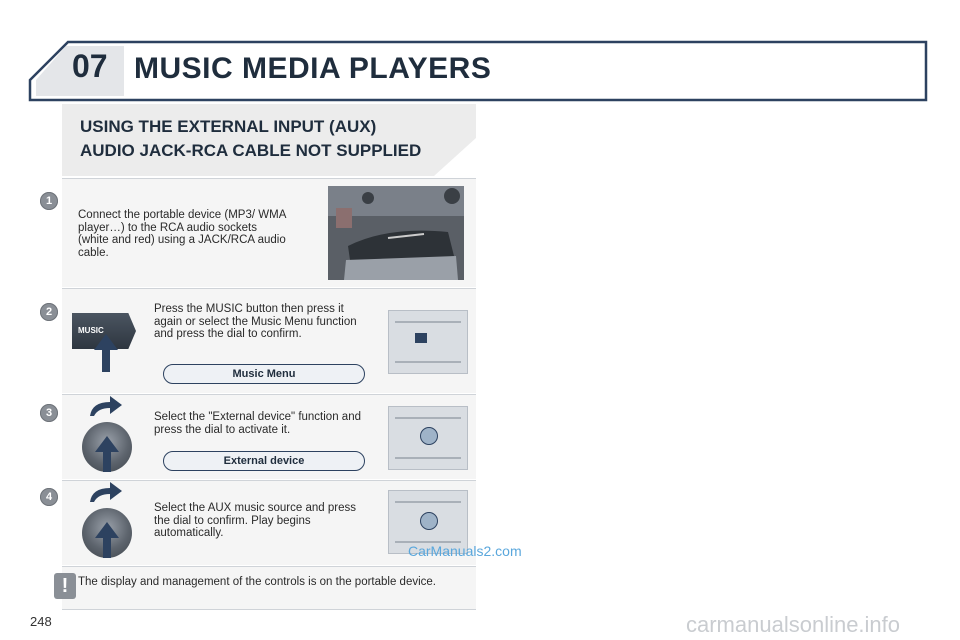 The width and height of the screenshot is (960, 640). Describe the element at coordinates (793, 624) in the screenshot. I see `footer-watermark: carmanualsonline.info` at that location.